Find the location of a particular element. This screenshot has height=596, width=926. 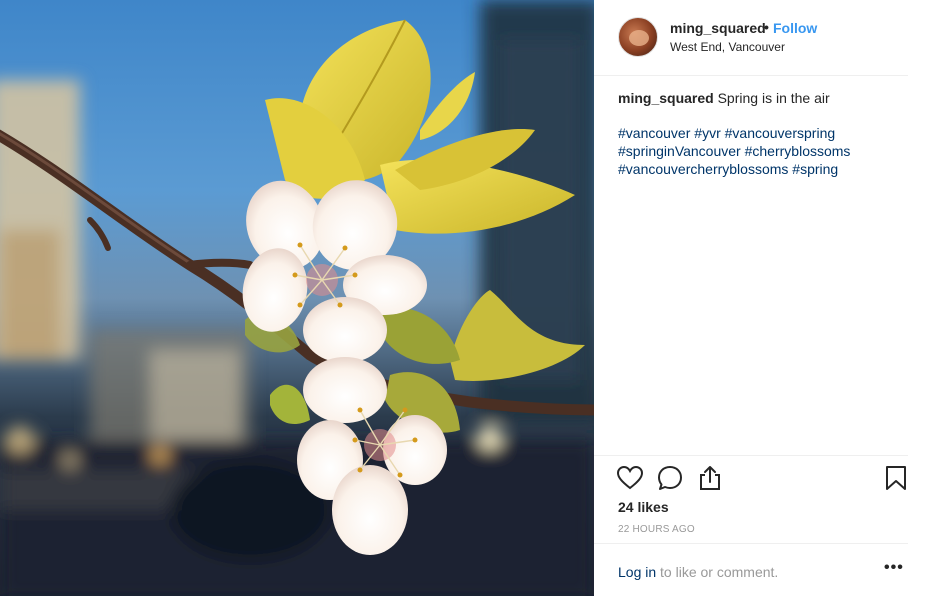

caption-username: ming_squared is located at coordinates (666, 98).